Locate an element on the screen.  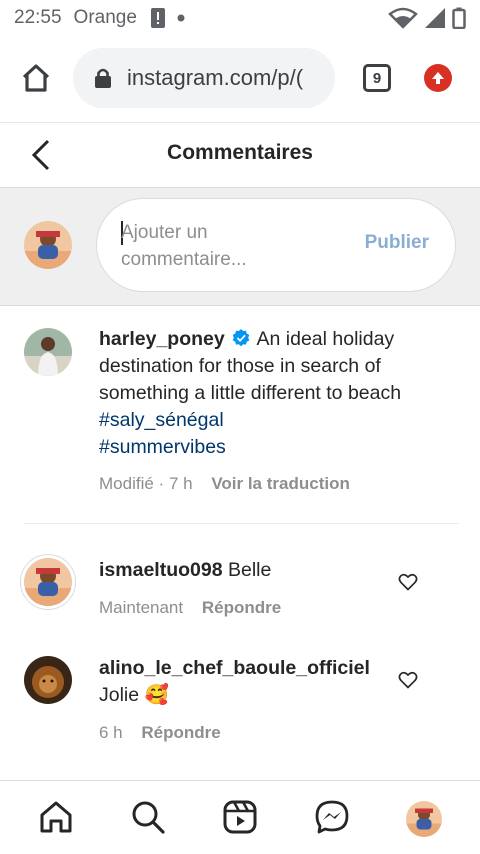
comment-username: alino_le_chef_baoule_officiel is located at coordinates (234, 668).